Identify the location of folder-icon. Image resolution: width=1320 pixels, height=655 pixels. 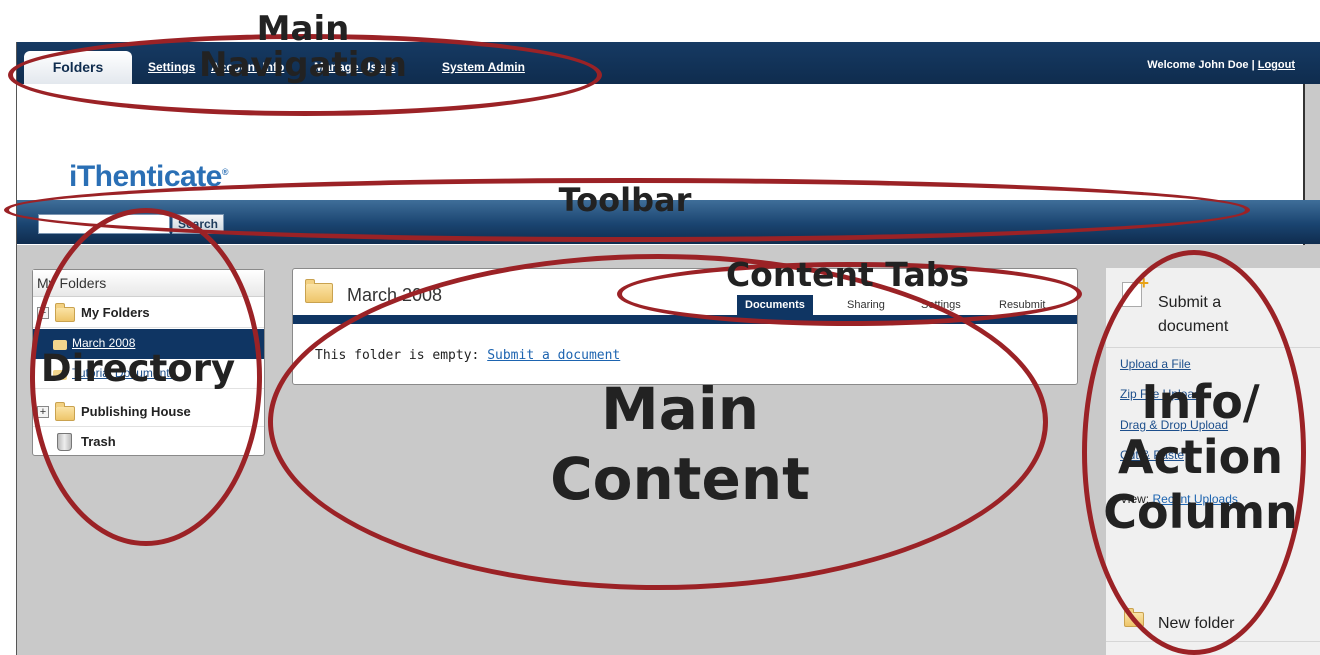
(319, 291).